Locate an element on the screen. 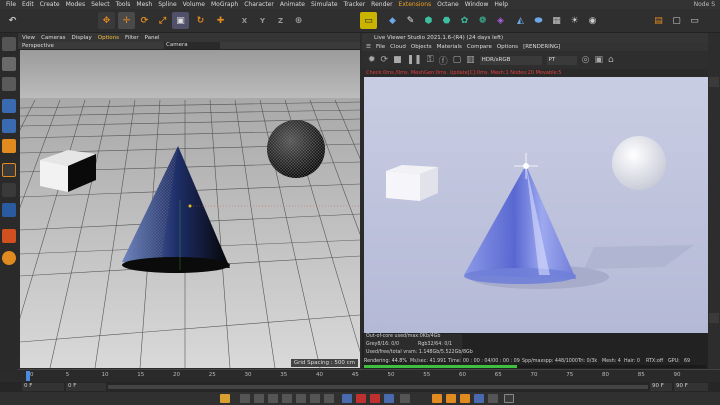  play-icon is located at coordinates (287, 398).